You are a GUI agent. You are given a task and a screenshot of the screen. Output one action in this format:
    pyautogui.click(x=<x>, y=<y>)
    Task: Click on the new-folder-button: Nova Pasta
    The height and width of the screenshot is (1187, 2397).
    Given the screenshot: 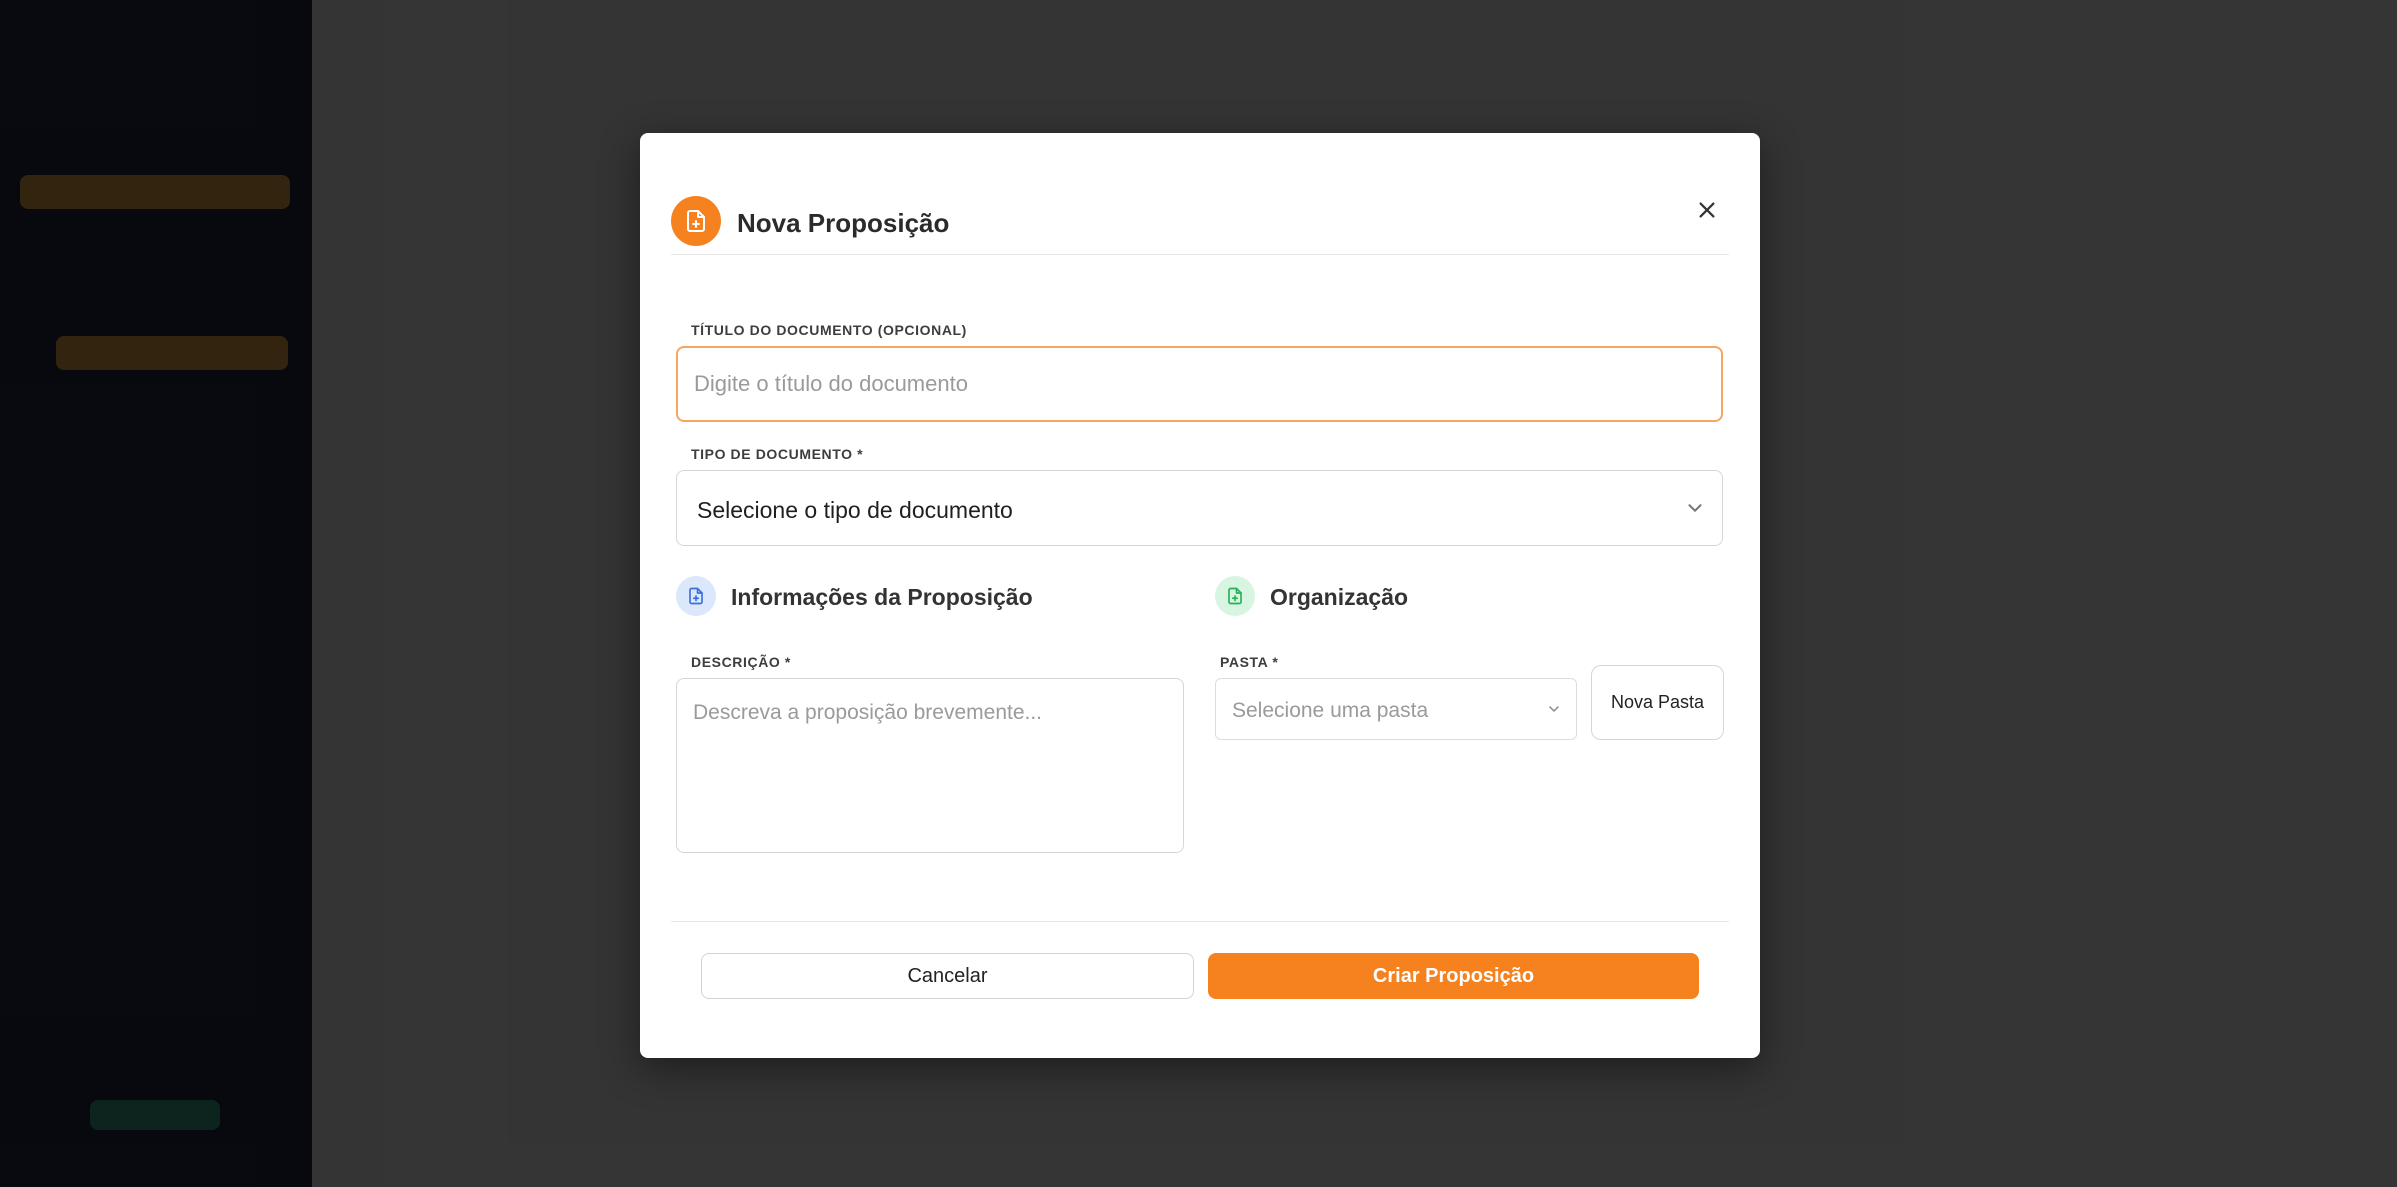 What is the action you would take?
    pyautogui.click(x=1657, y=702)
    